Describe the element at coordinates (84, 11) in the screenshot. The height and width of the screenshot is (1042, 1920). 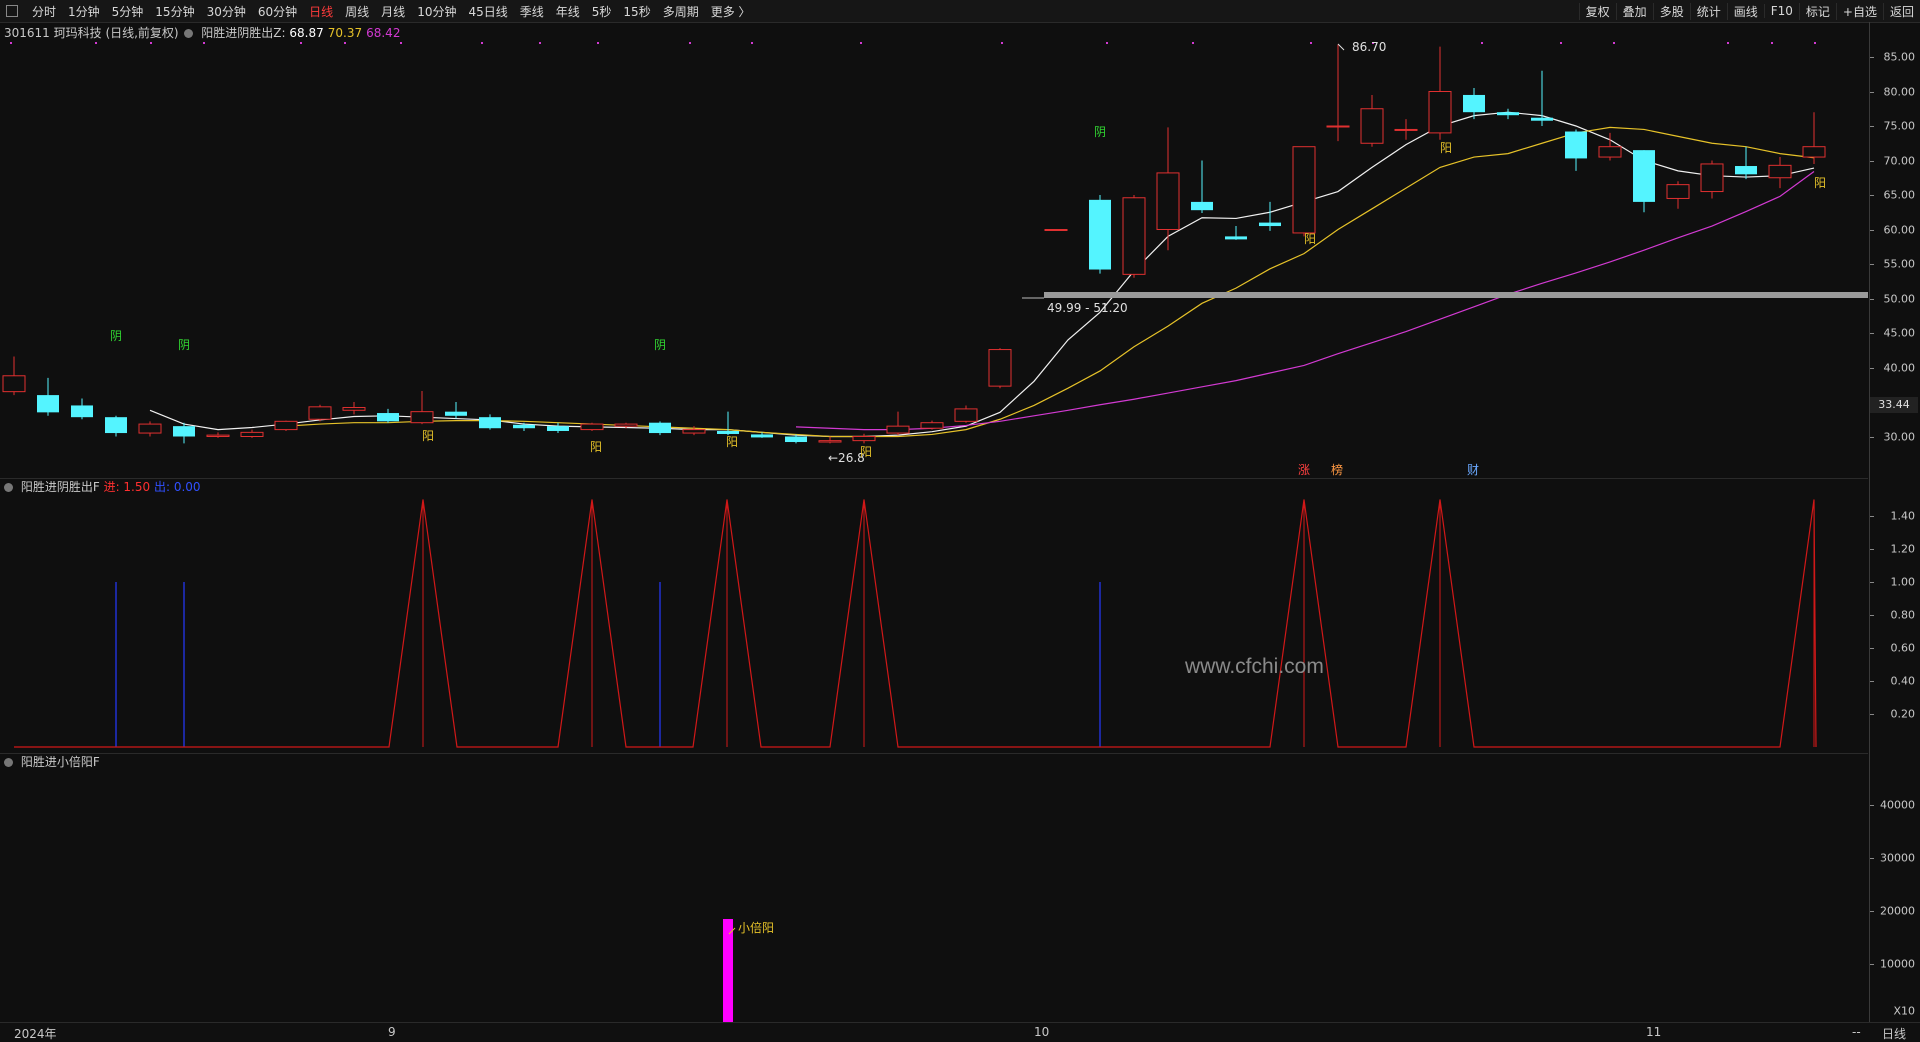
I see `period-tab: 1分钟` at that location.